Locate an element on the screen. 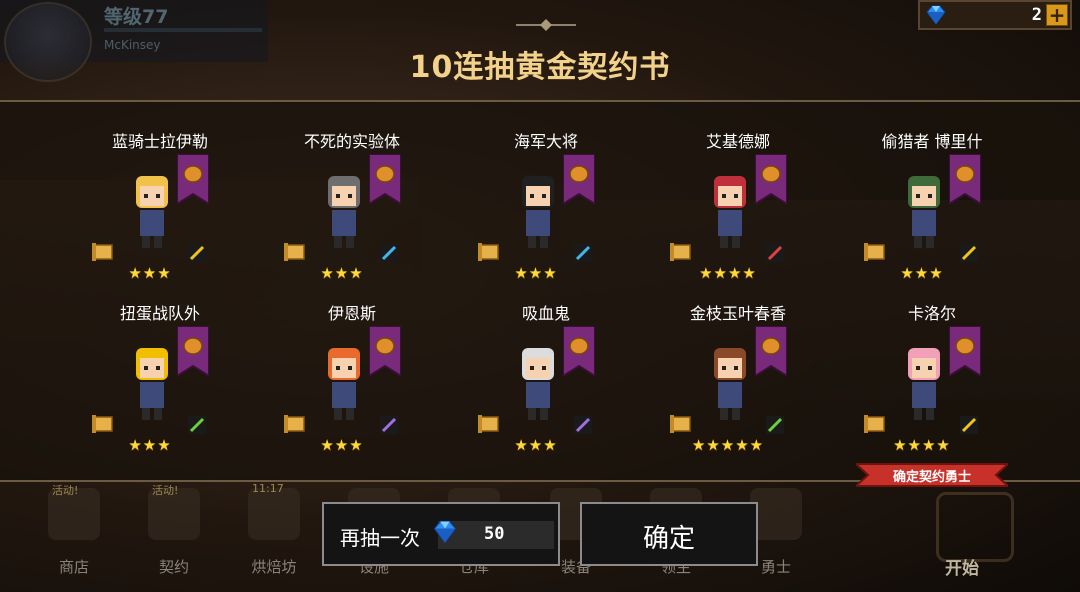 The height and width of the screenshot is (592, 1080). add-gems-button: + is located at coordinates (1057, 15).